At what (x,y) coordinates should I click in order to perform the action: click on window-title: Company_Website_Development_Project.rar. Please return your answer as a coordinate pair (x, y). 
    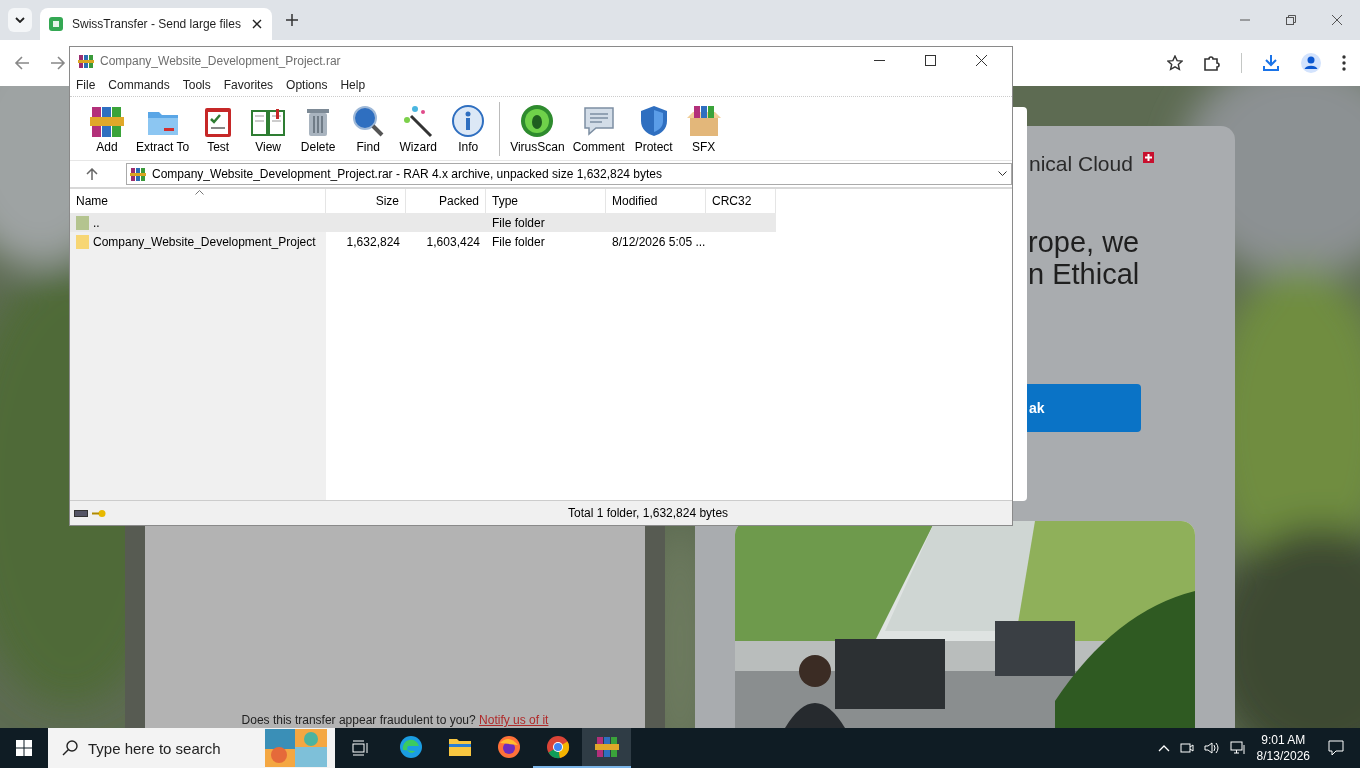
    Looking at the image, I should click on (220, 60).